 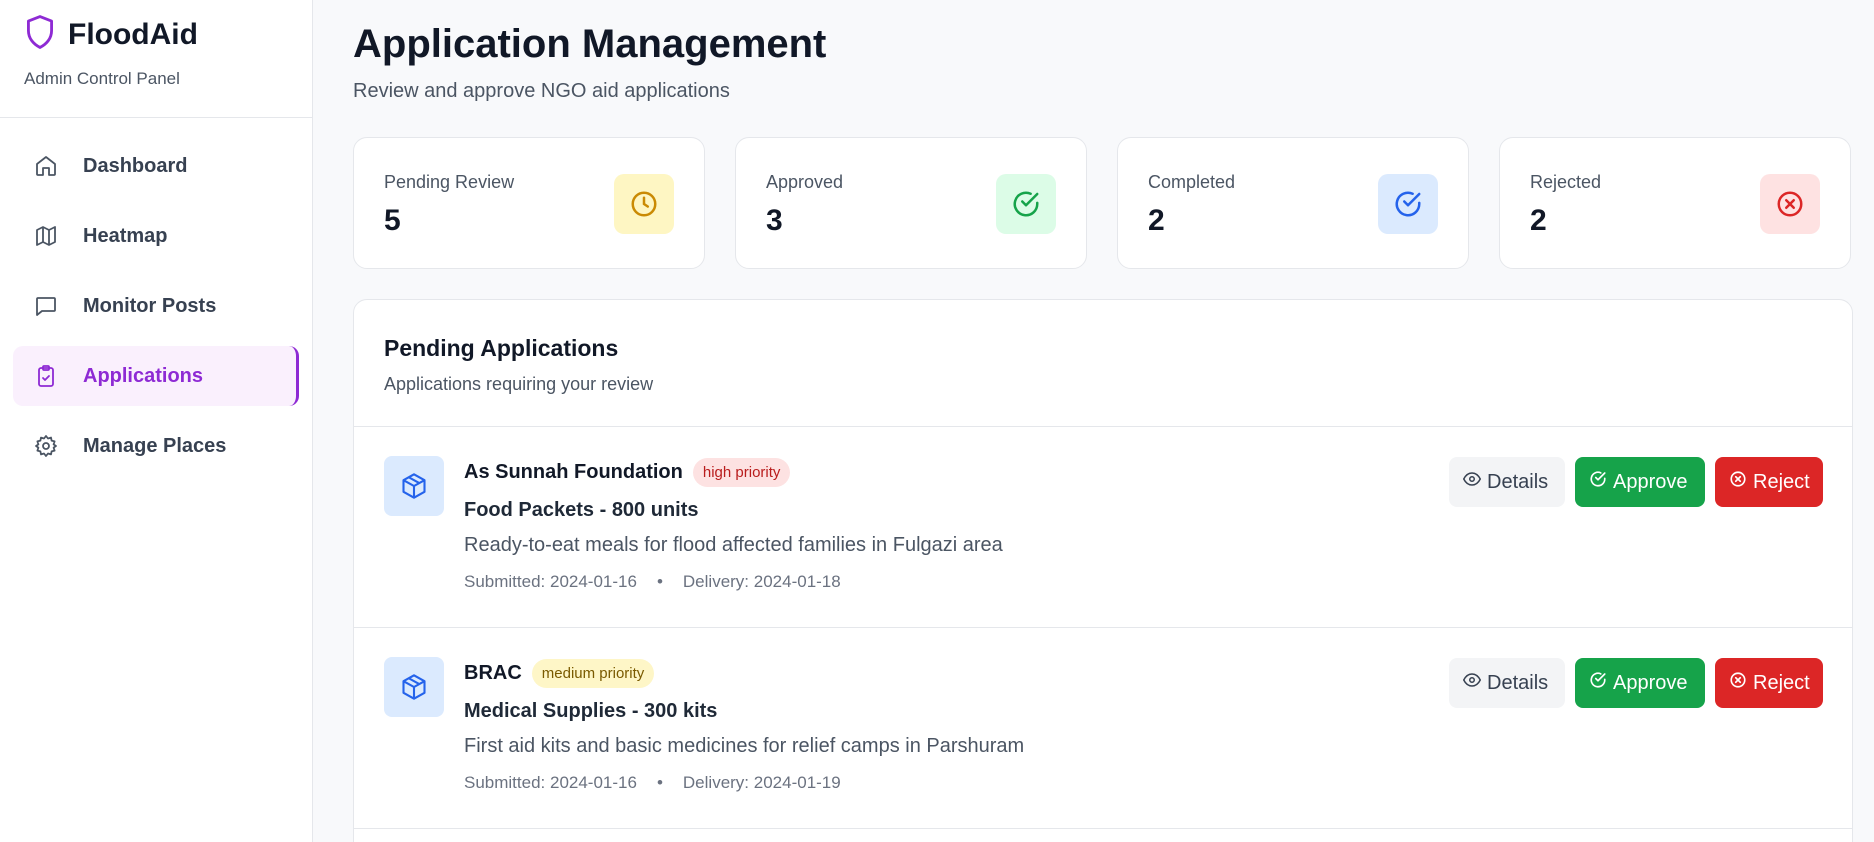 I want to click on brand: FloodAid Admin Control Panel, so click(x=156, y=59).